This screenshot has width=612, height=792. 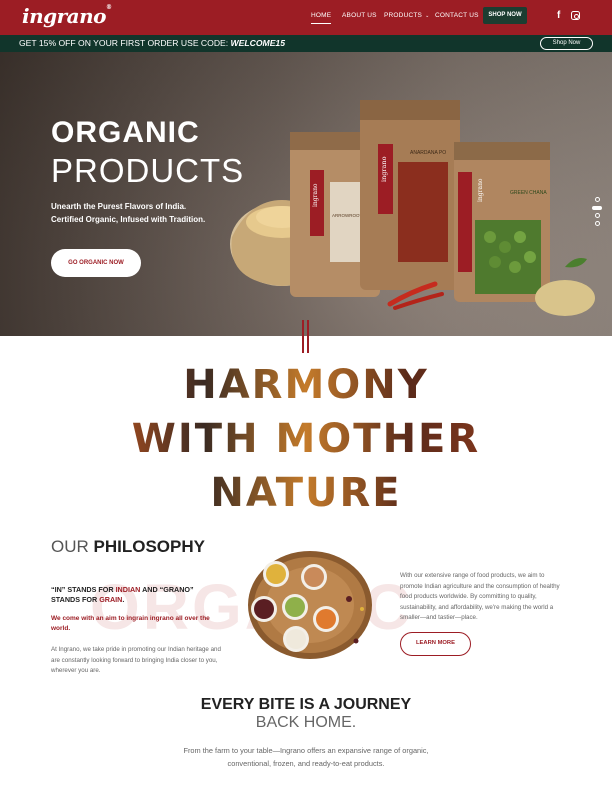 What do you see at coordinates (67, 16) in the screenshot?
I see `brand-logo: ingrano®` at bounding box center [67, 16].